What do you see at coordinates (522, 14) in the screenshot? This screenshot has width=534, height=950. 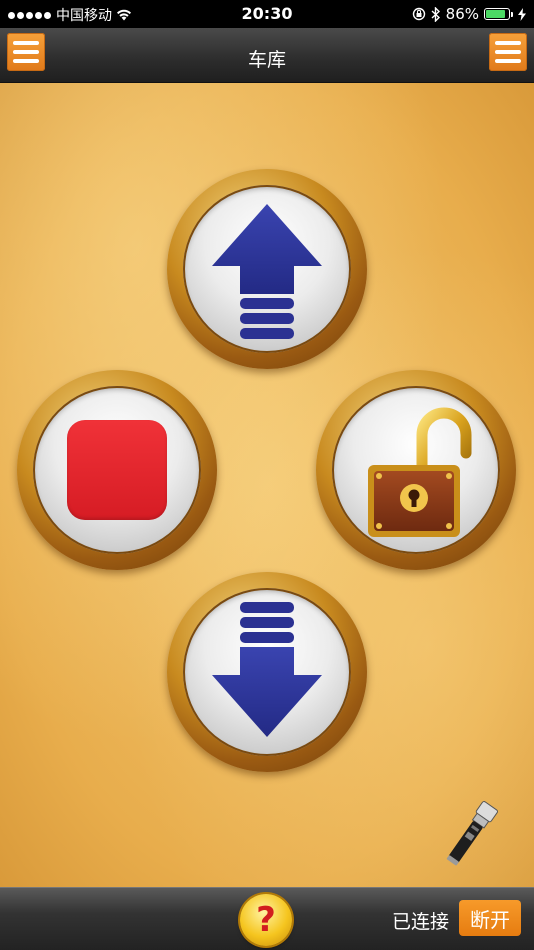 I see `charging-bolt-icon` at bounding box center [522, 14].